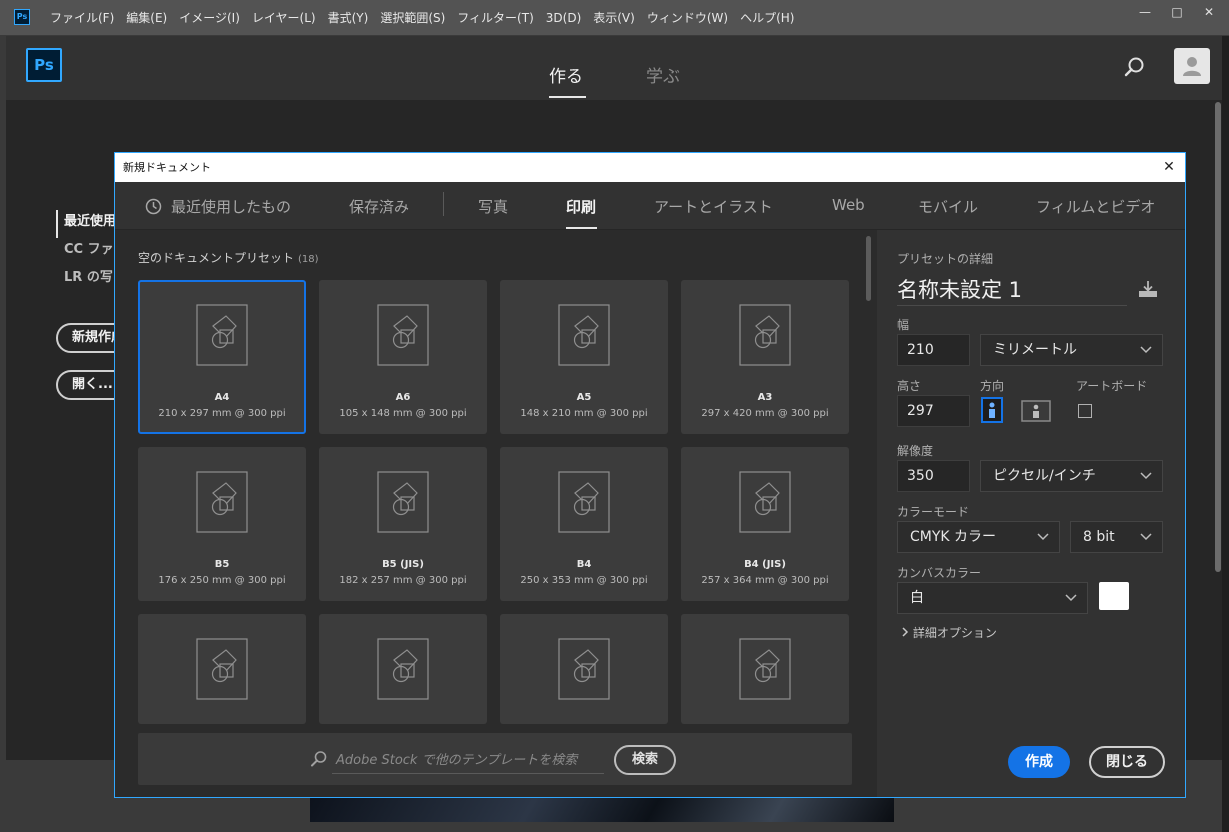 This screenshot has width=1229, height=832. Describe the element at coordinates (939, 573) in the screenshot. I see `canvas-color-label: カンバスカラー` at that location.